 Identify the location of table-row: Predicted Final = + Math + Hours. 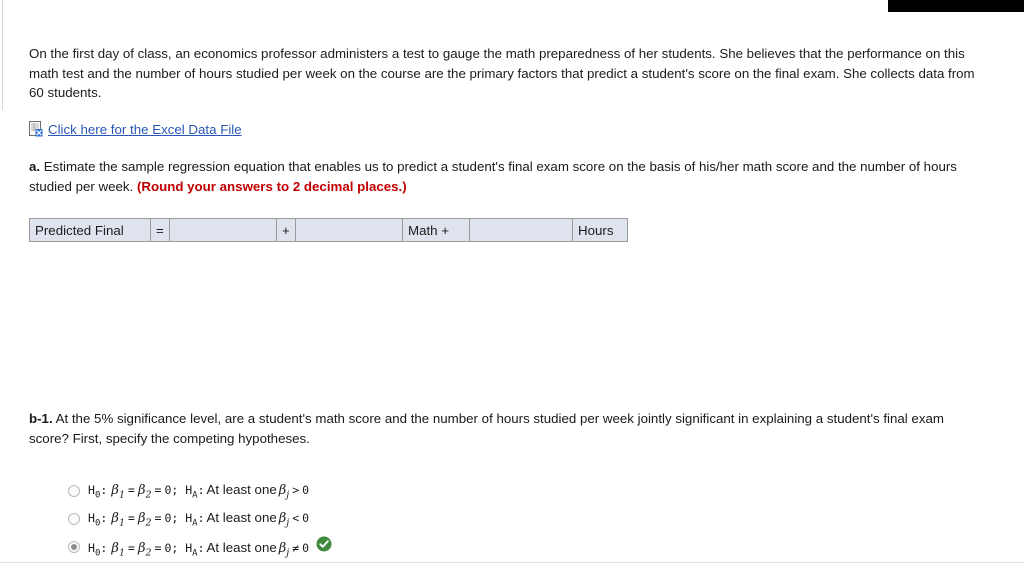
(328, 230).